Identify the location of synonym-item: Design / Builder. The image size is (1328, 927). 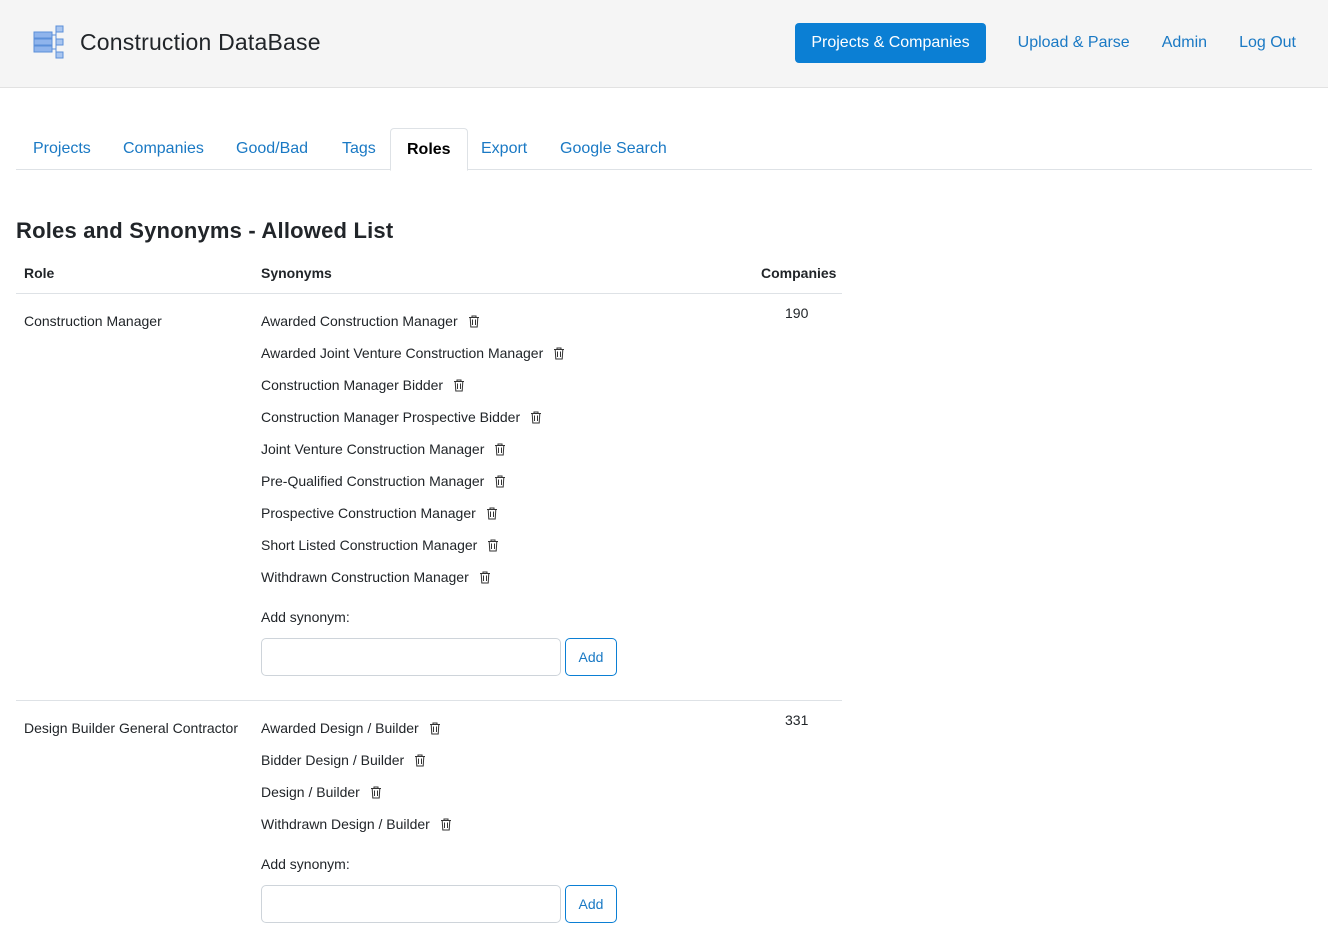
(321, 792).